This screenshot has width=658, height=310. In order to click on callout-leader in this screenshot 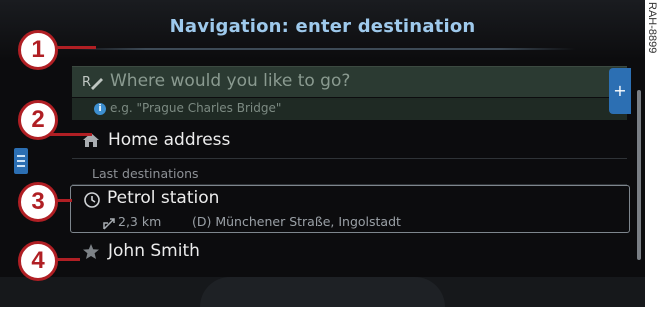, I will do `click(71, 134)`.